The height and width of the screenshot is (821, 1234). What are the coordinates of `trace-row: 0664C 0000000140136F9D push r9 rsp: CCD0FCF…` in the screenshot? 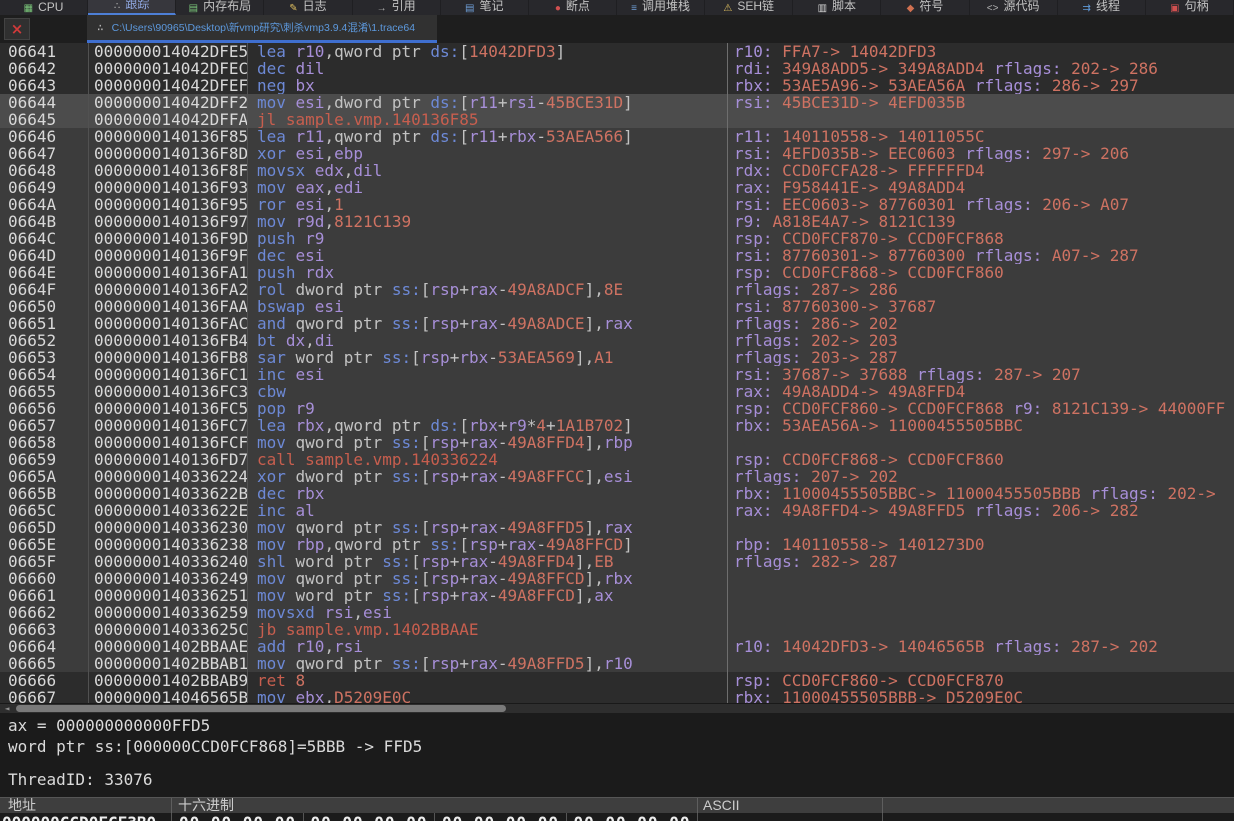 It's located at (617, 238).